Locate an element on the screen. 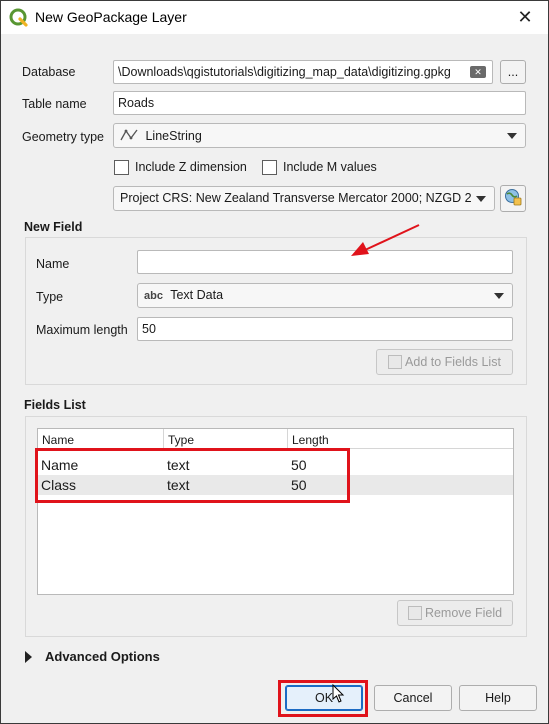 This screenshot has height=724, width=549. help-label: Help is located at coordinates (498, 698).